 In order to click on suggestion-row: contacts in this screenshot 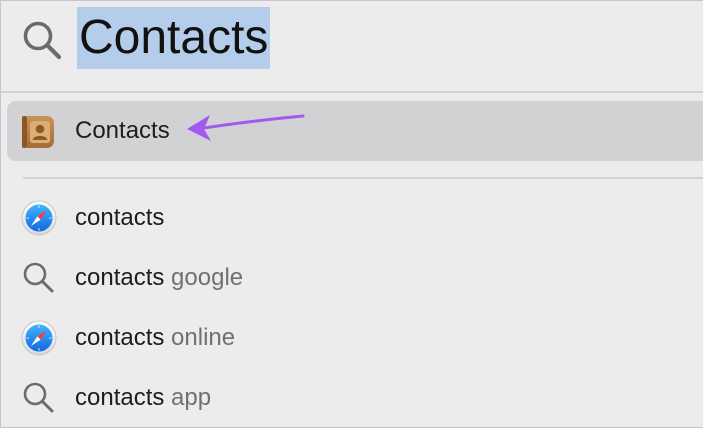, I will do `click(352, 218)`.